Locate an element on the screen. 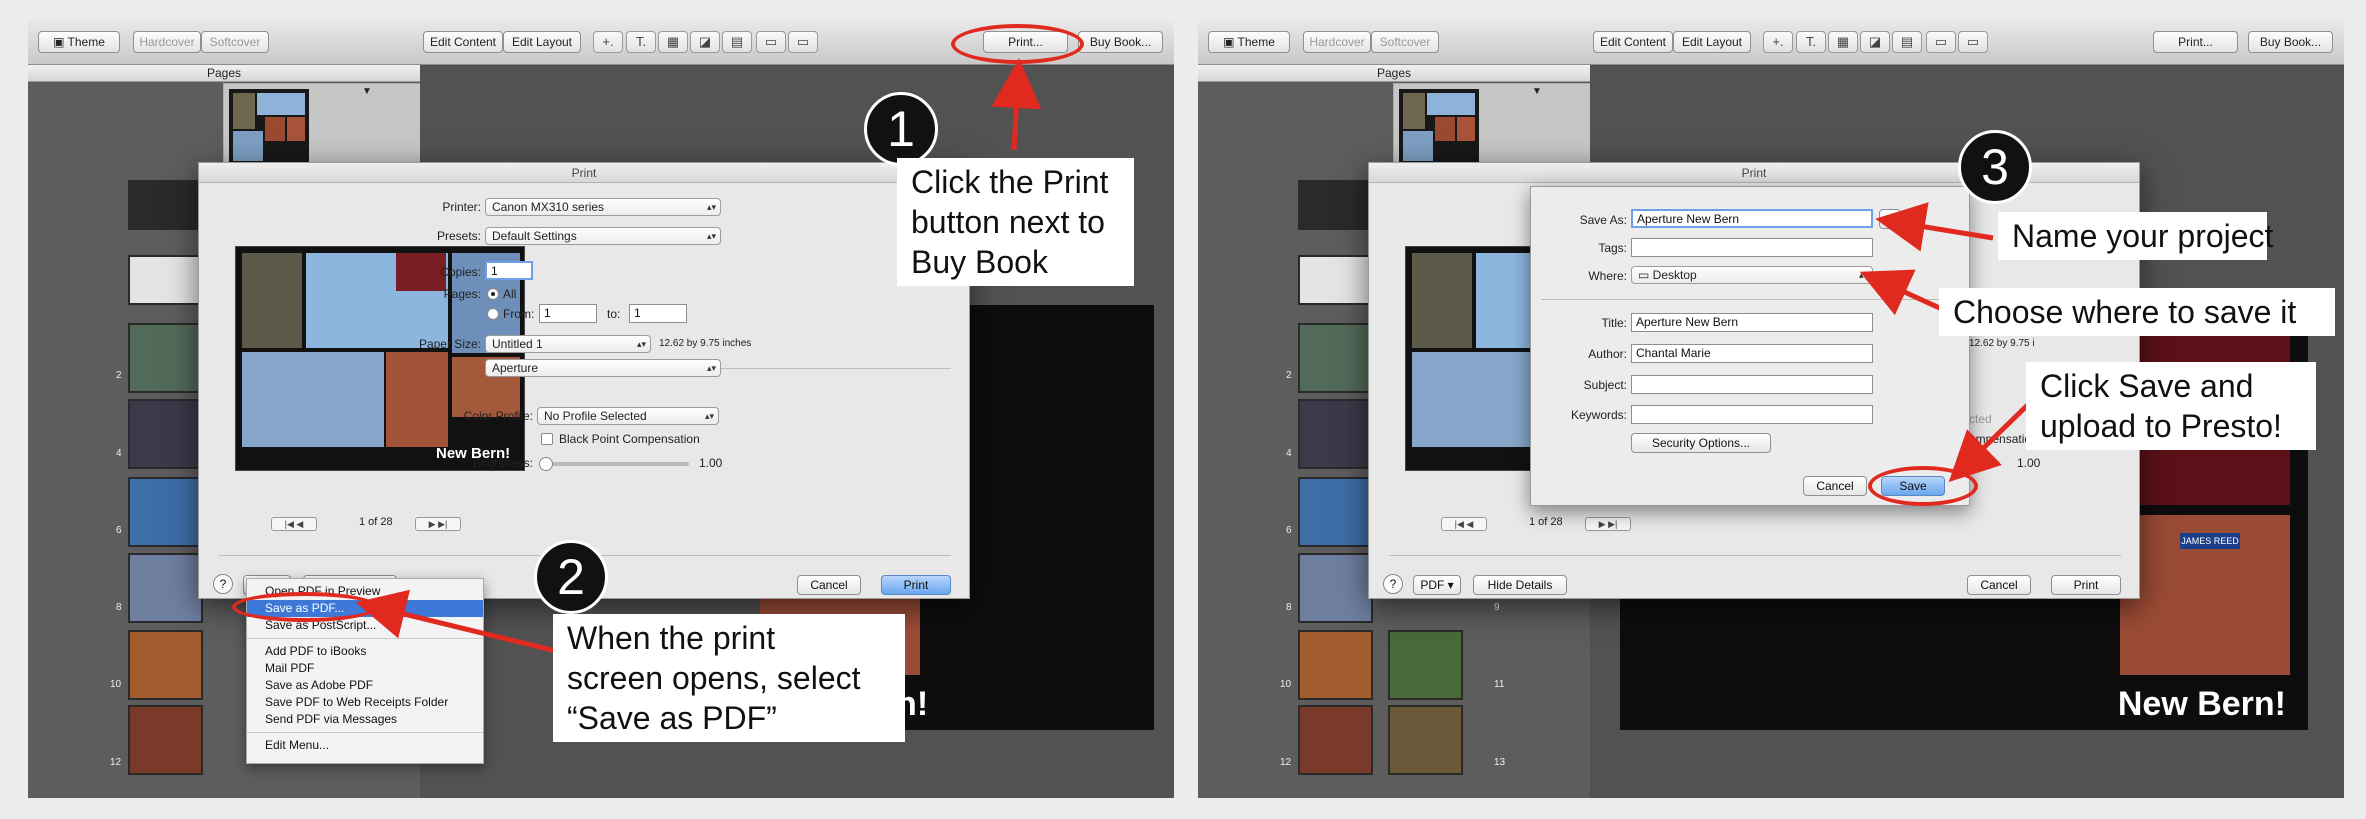 This screenshot has height=819, width=2366. copies-label: Copies: is located at coordinates (460, 272).